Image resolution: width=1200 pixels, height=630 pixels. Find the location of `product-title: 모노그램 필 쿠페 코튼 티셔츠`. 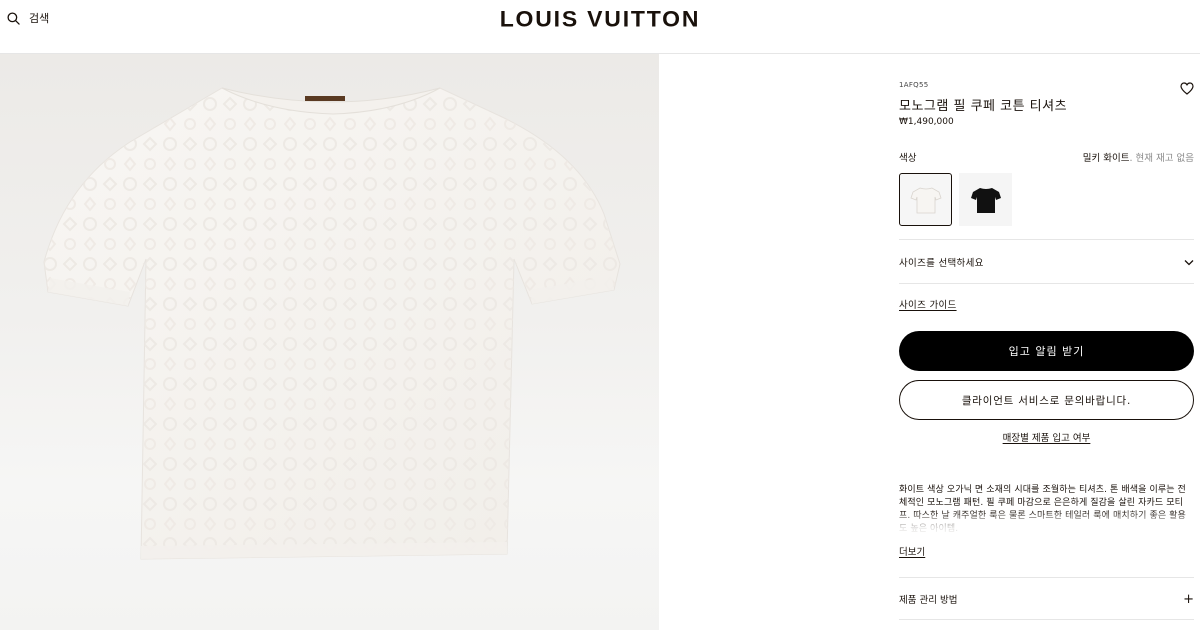

product-title: 모노그램 필 쿠페 코튼 티셔츠 is located at coordinates (983, 106).